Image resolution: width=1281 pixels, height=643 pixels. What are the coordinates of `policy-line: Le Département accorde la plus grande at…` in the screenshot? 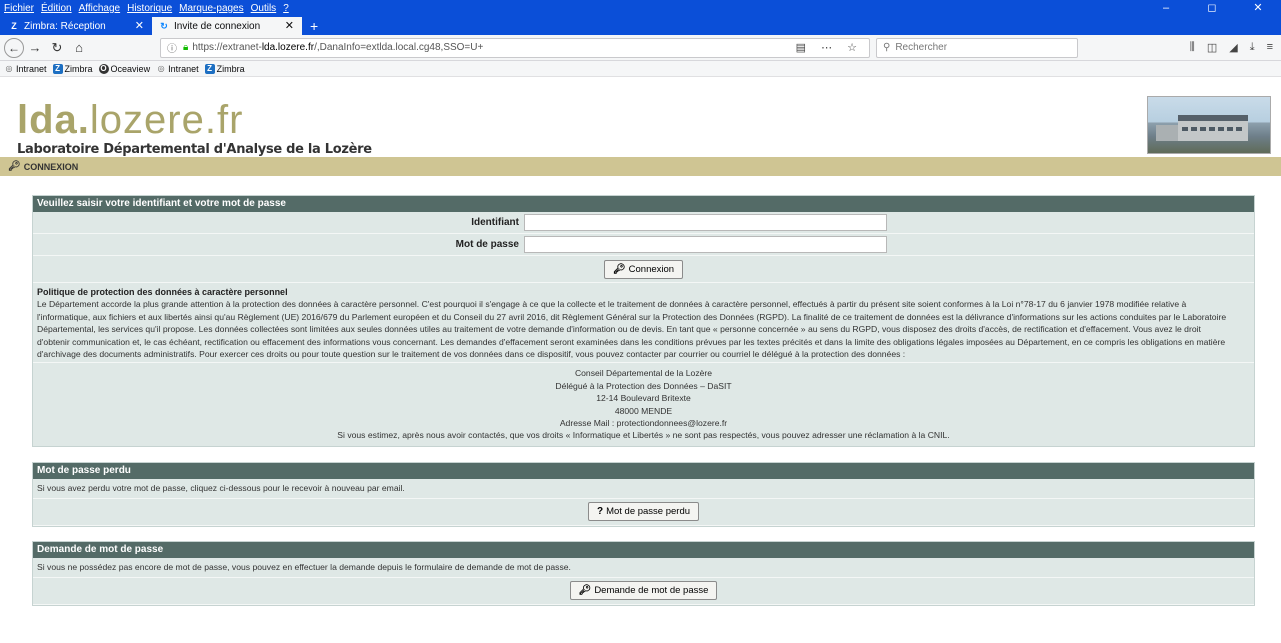 It's located at (612, 304).